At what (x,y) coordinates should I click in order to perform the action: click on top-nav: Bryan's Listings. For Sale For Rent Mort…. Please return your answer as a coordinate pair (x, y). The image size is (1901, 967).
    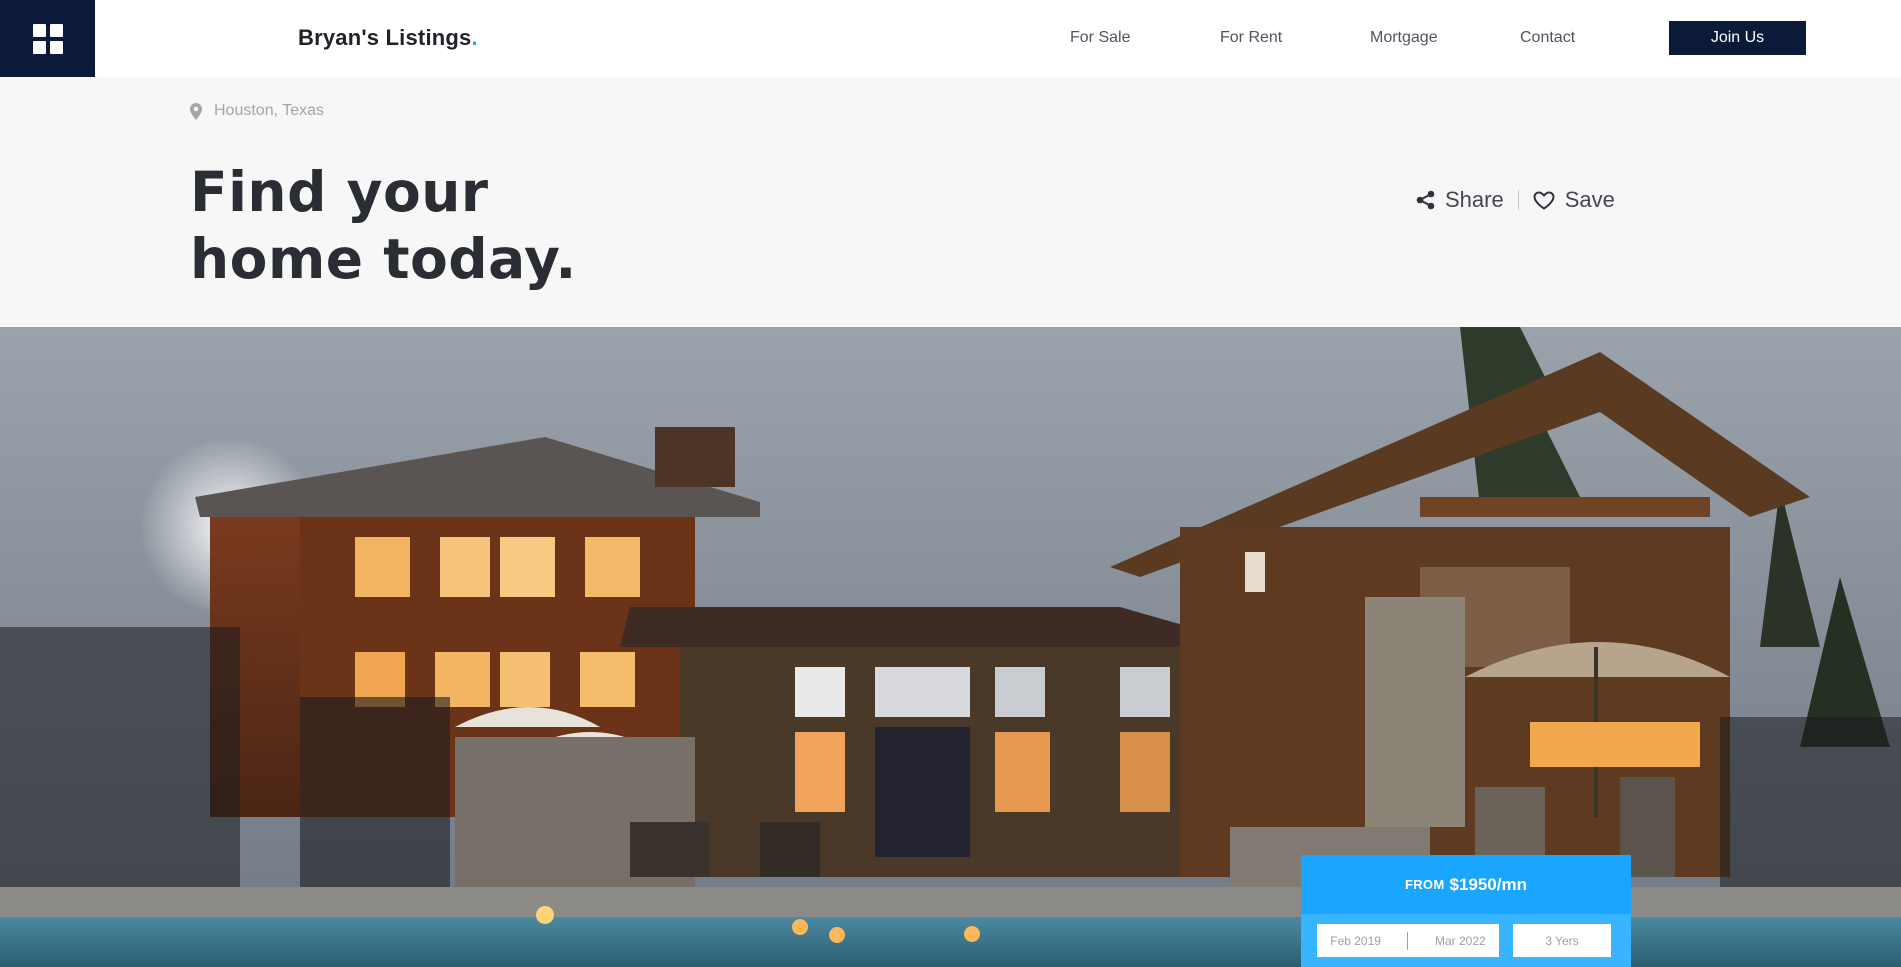
    Looking at the image, I should click on (950, 38).